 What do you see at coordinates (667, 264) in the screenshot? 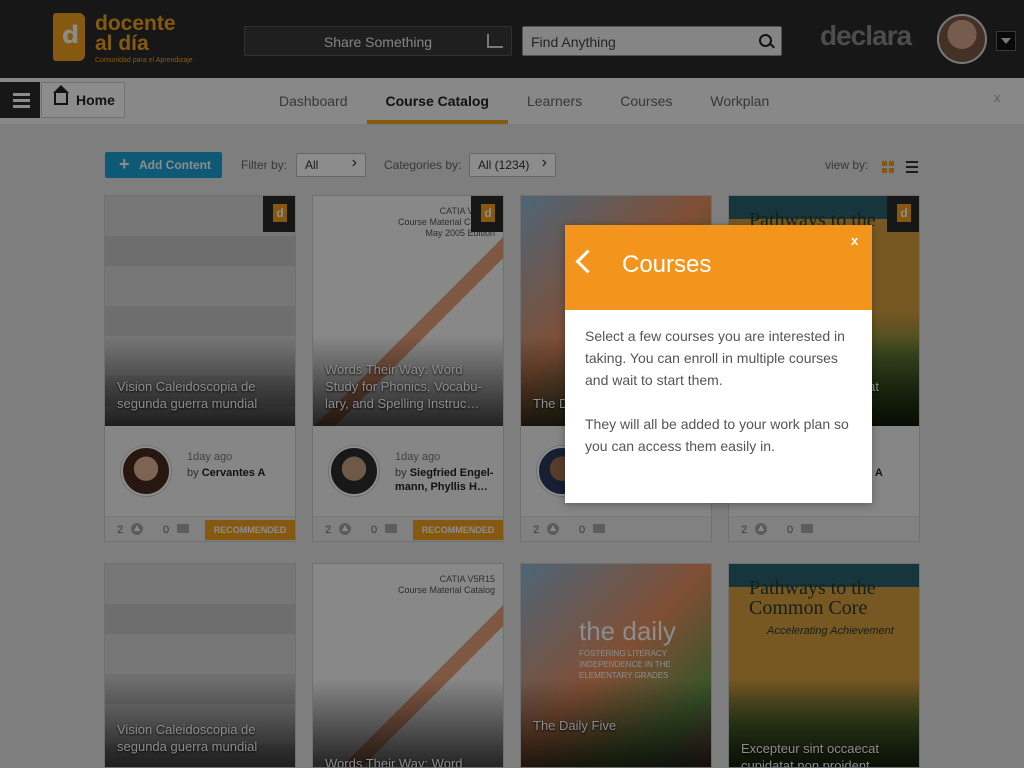
I see `modal-title: Courses` at bounding box center [667, 264].